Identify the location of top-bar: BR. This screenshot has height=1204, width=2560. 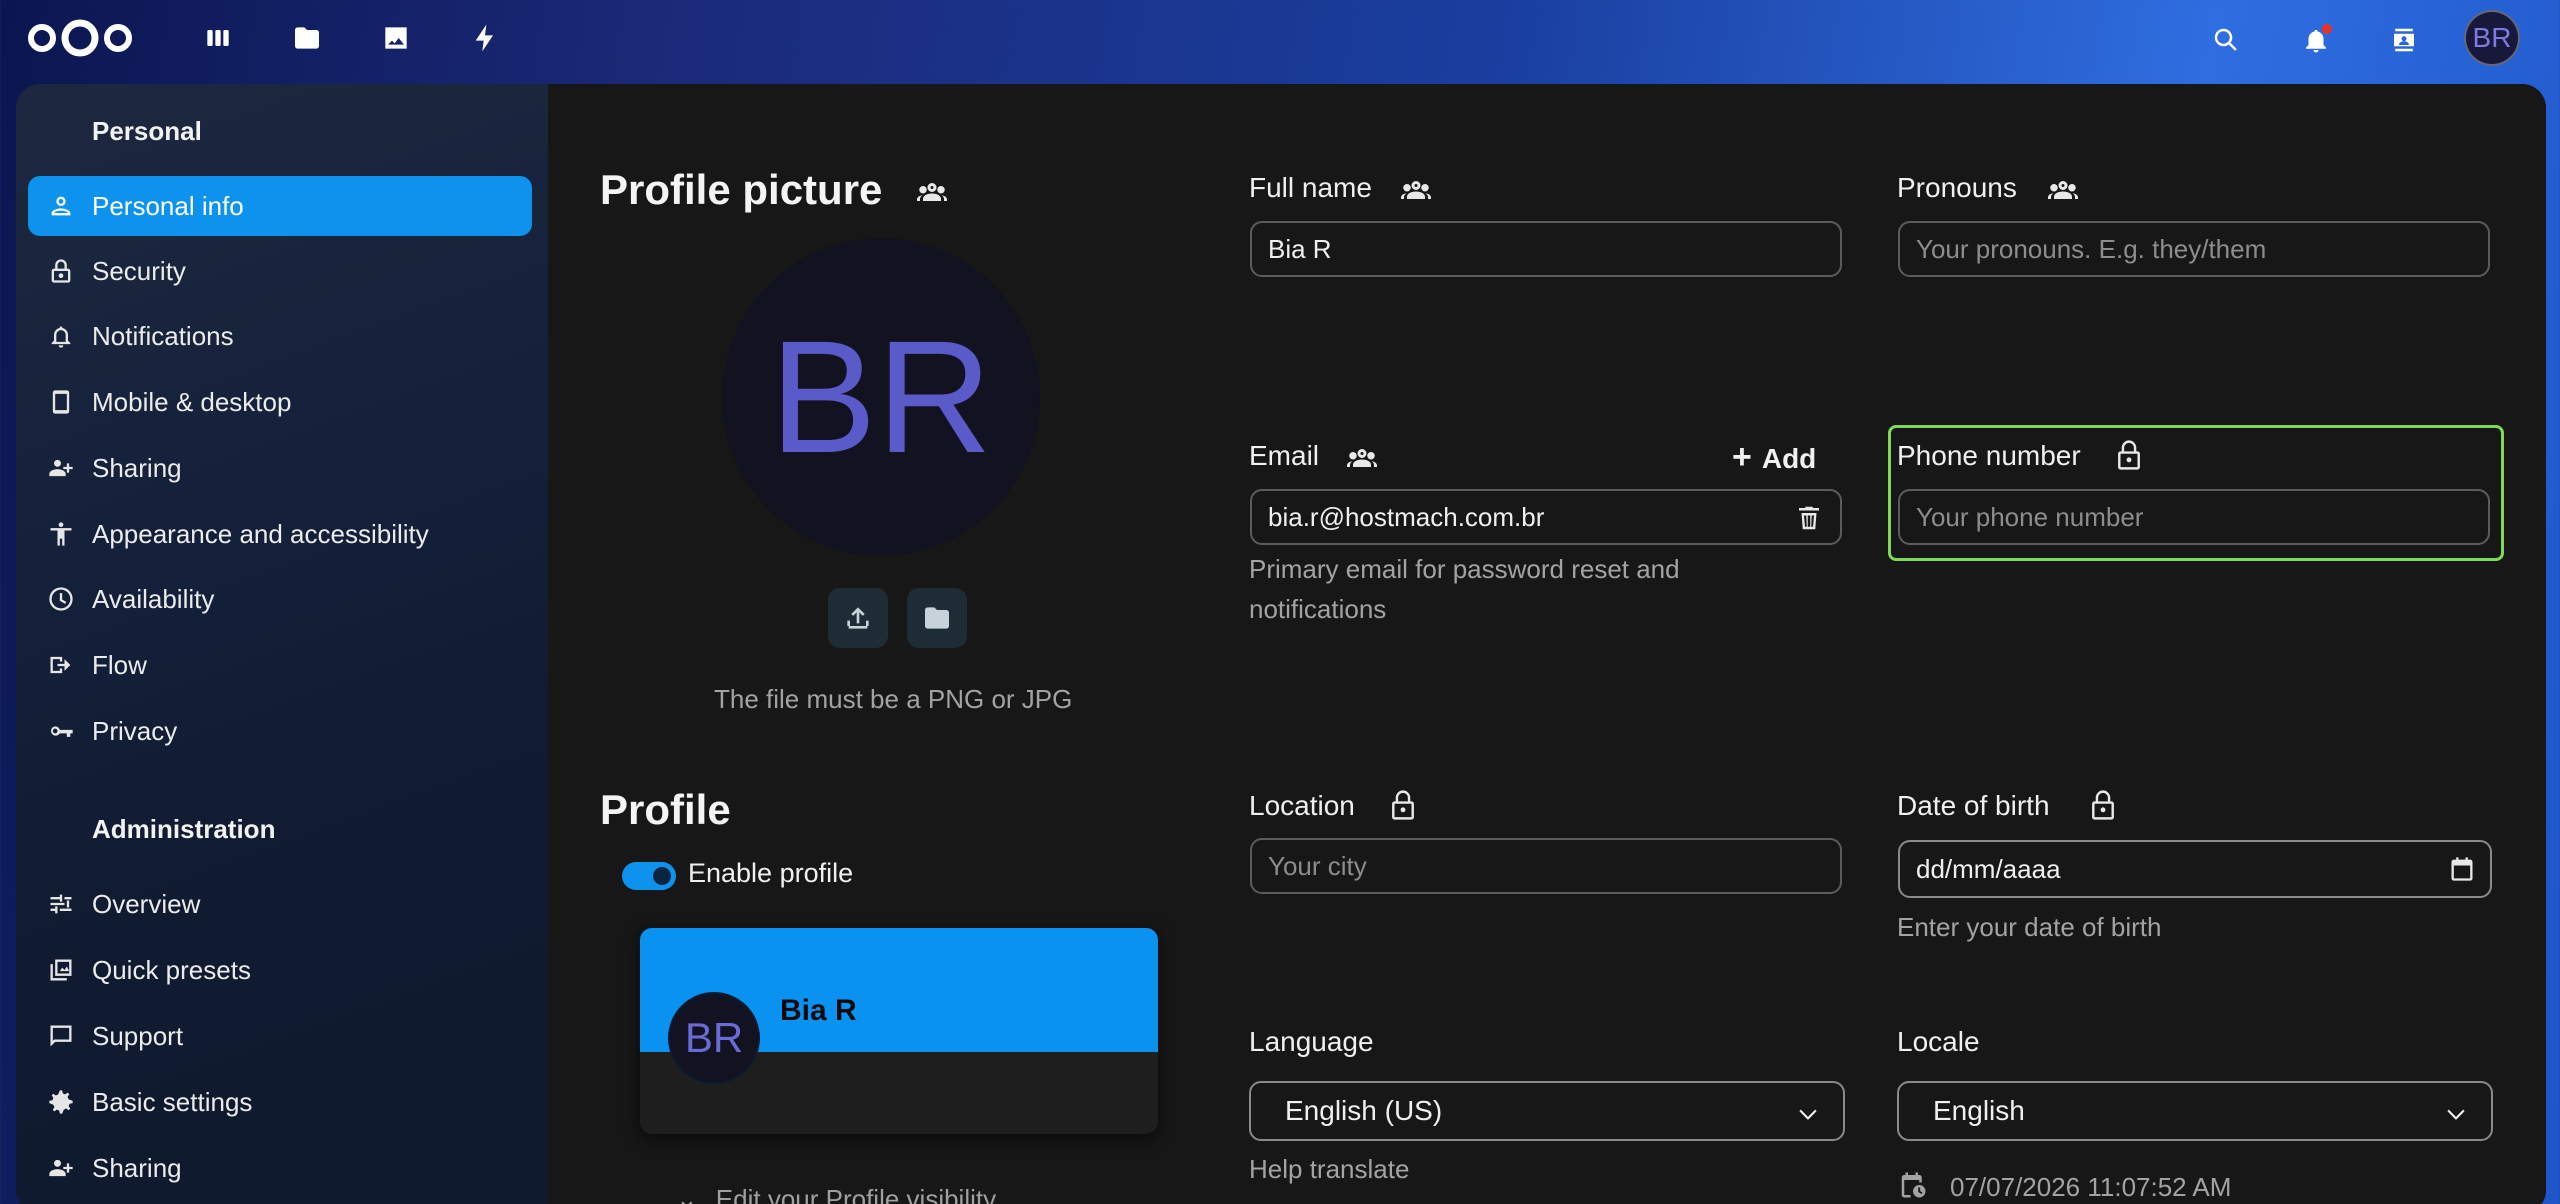
(1280, 40).